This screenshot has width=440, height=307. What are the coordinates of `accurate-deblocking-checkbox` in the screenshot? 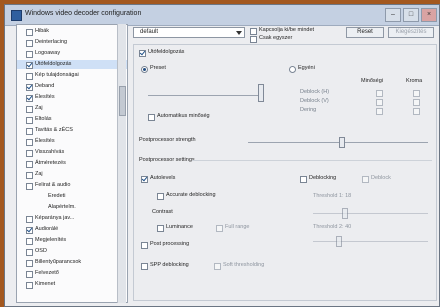 It's located at (160, 196).